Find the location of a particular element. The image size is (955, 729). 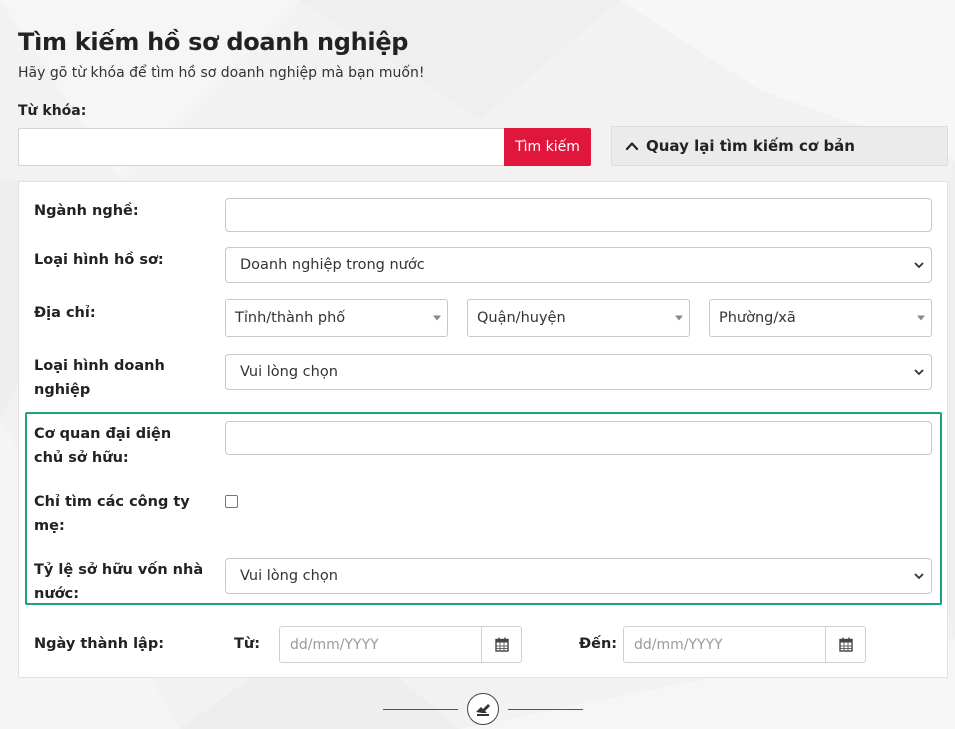

business-type-label: Loại hình doanh nghiệp is located at coordinates (99, 378).